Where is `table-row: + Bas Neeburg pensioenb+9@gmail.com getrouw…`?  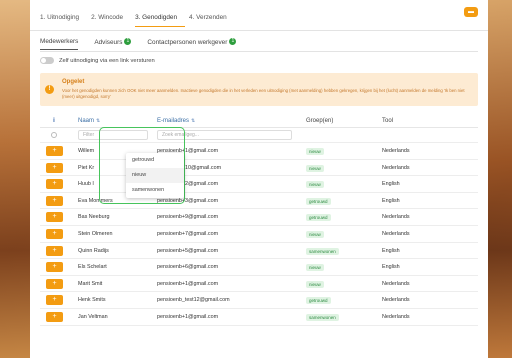
table-row: + Bas Neeburg pensioenb+9@gmail.com getrouw… is located at coordinates (259, 217).